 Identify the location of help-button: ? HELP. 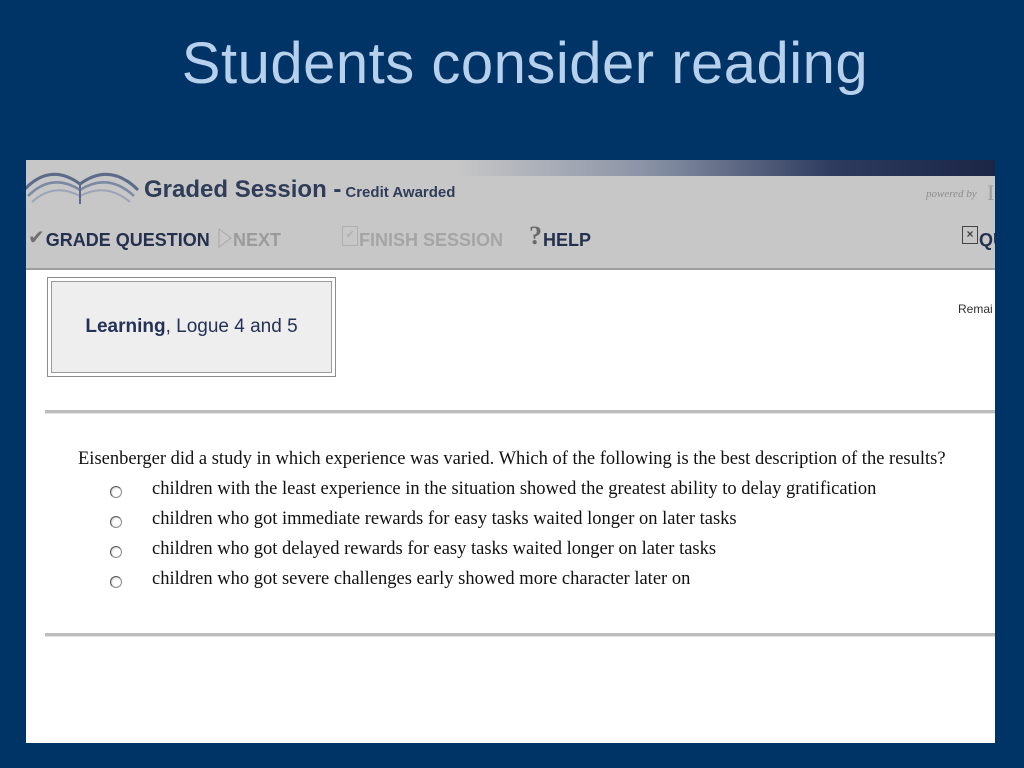
(560, 237).